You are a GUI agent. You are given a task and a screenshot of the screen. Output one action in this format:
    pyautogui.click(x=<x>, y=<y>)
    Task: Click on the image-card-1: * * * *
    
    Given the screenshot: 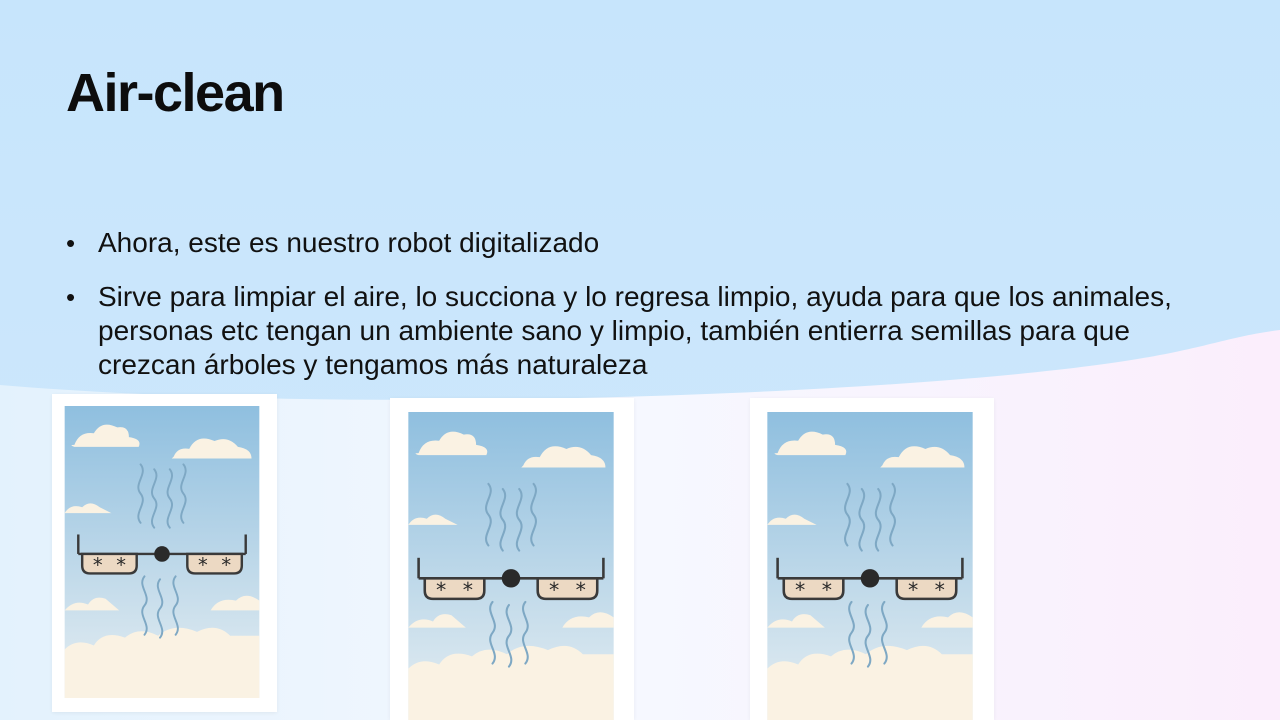 What is the action you would take?
    pyautogui.click(x=164, y=553)
    